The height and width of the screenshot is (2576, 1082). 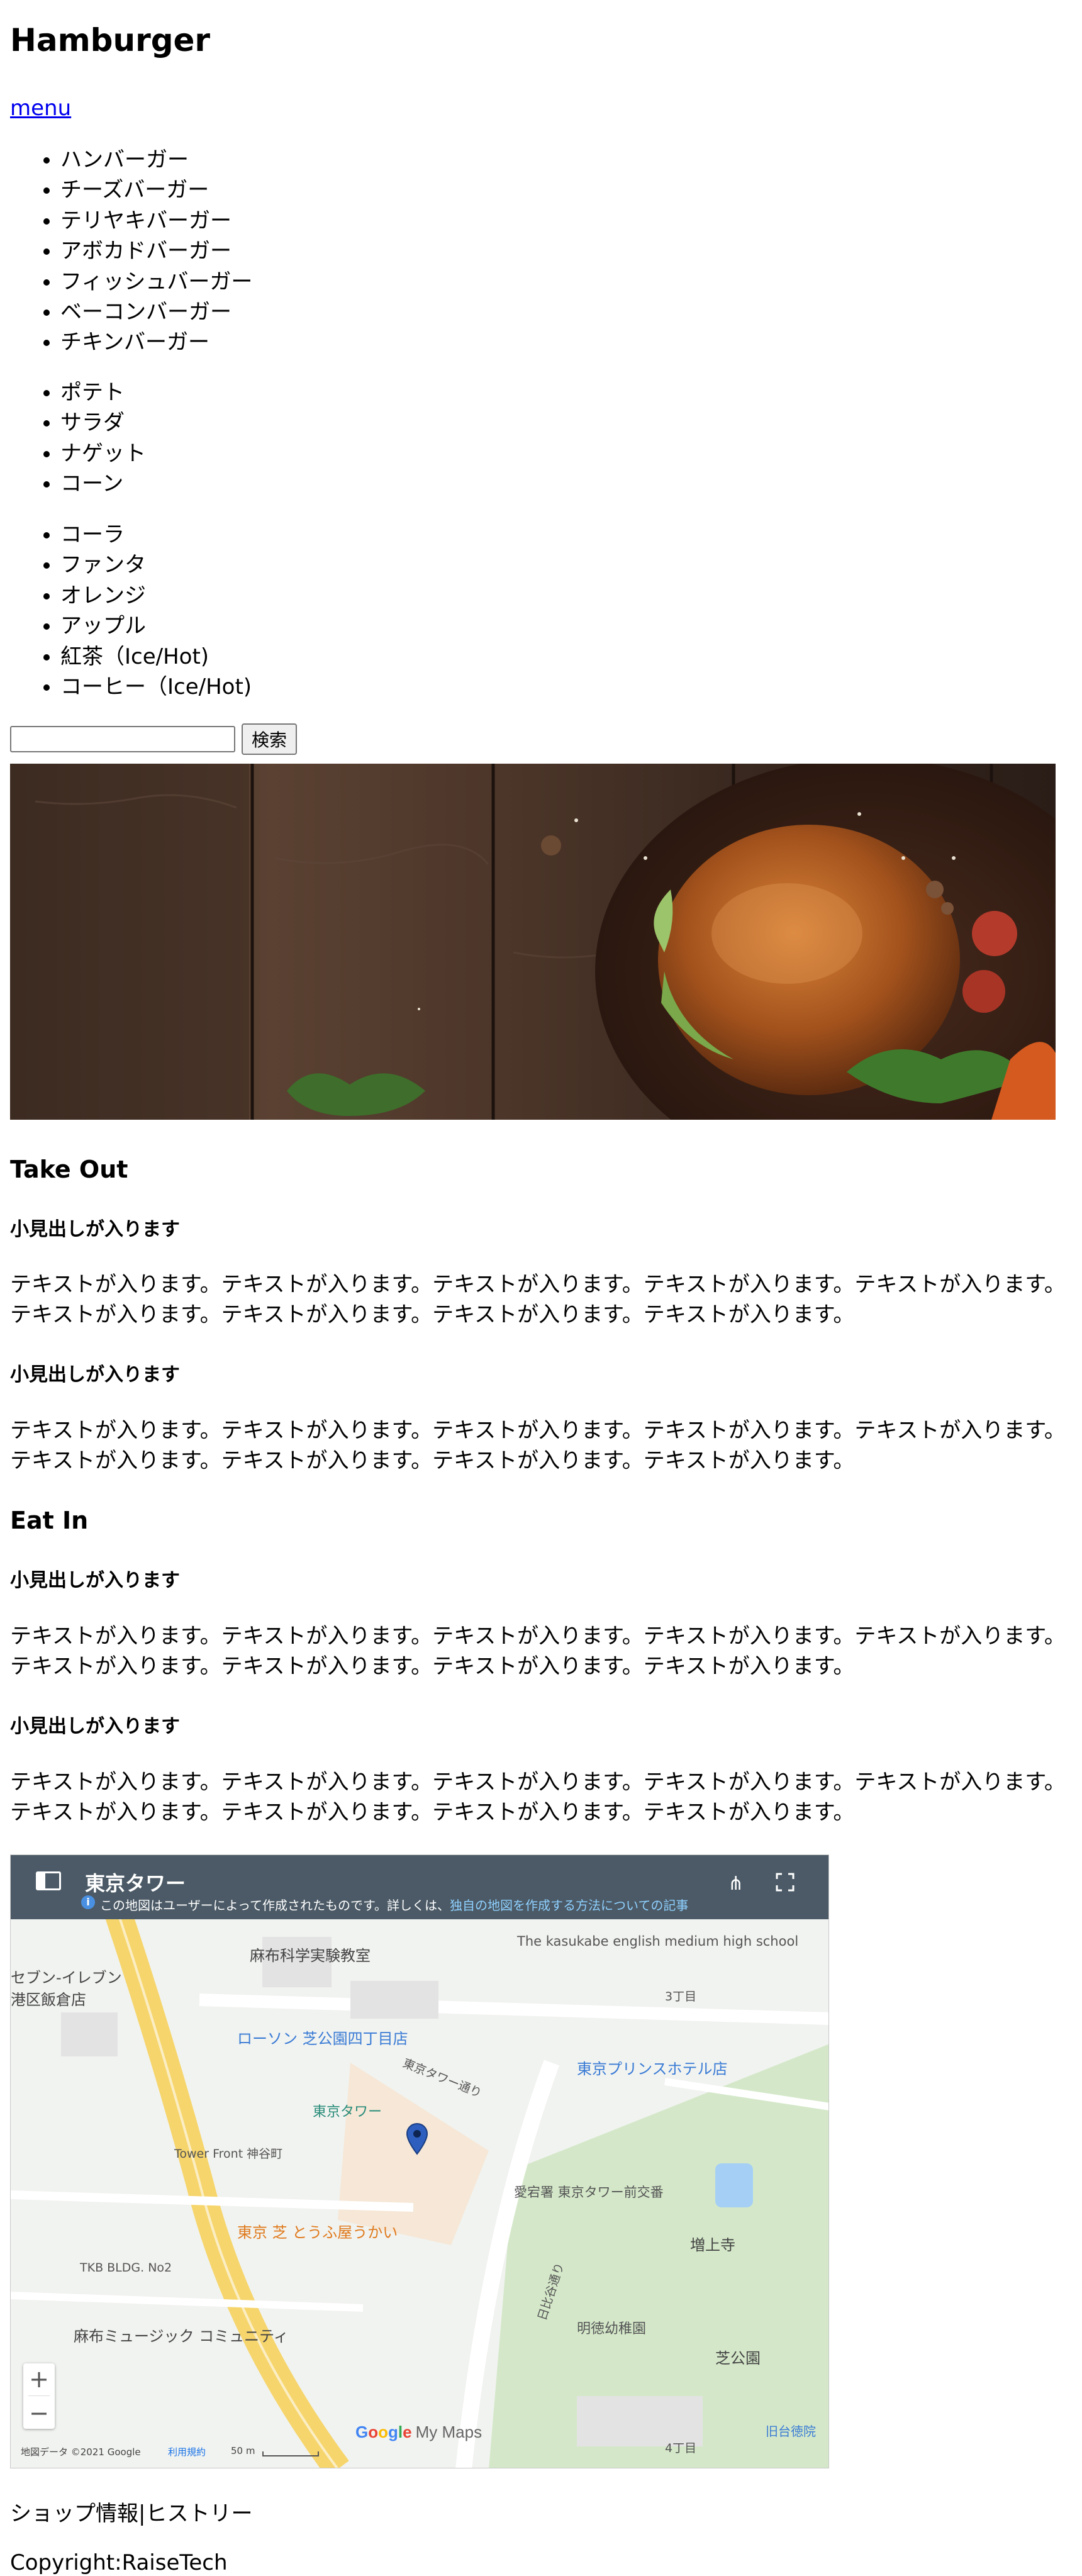 What do you see at coordinates (103, 484) in the screenshot?
I see `menu-item: コーン` at bounding box center [103, 484].